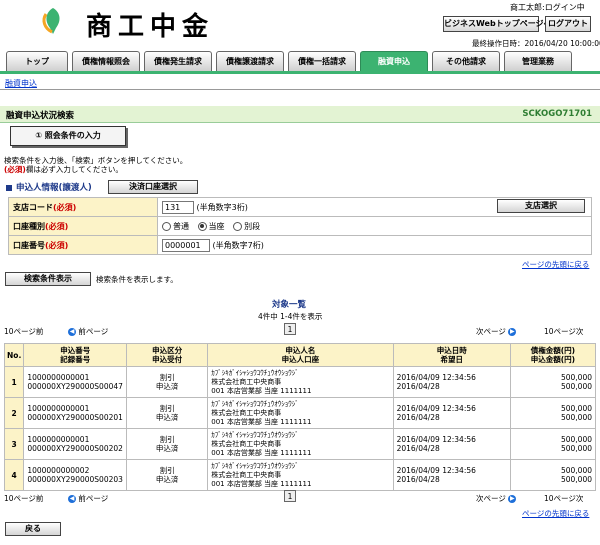 The image size is (600, 545). What do you see at coordinates (563, 331) in the screenshot?
I see `pager-next10: 10ページ次` at bounding box center [563, 331].